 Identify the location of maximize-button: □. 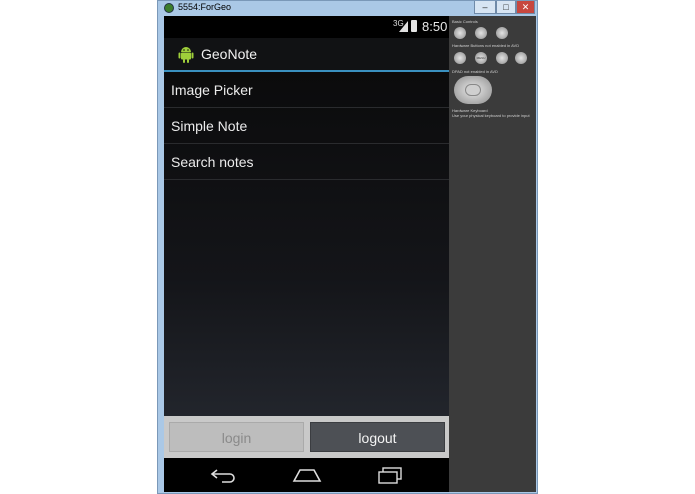
(506, 7).